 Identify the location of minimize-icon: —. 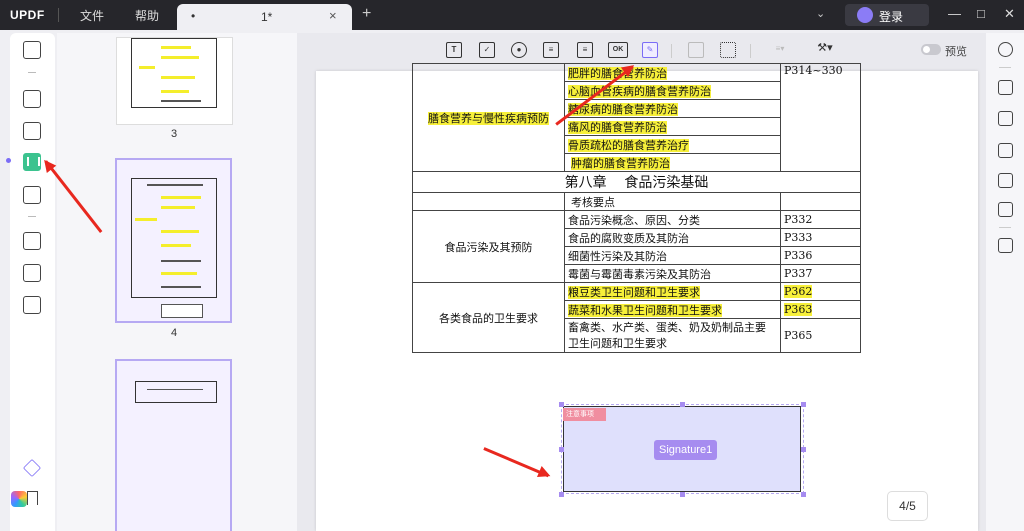
(954, 13).